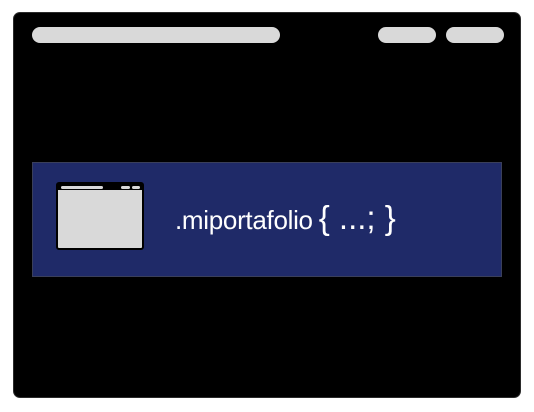 The width and height of the screenshot is (534, 412). Describe the element at coordinates (156, 35) in the screenshot. I see `address-bar` at that location.